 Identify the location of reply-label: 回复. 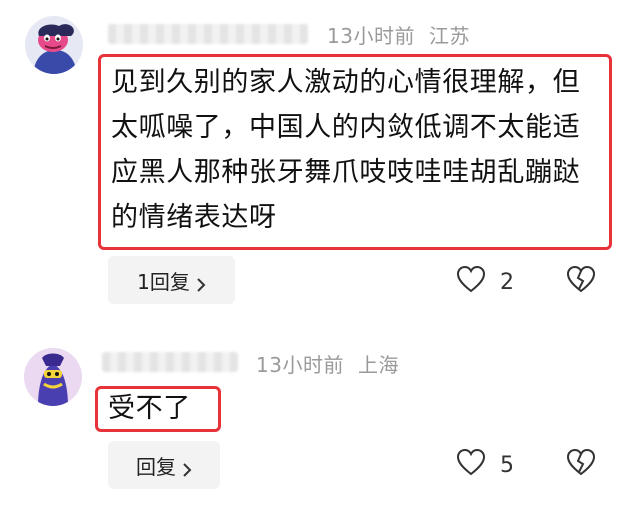
(156, 466).